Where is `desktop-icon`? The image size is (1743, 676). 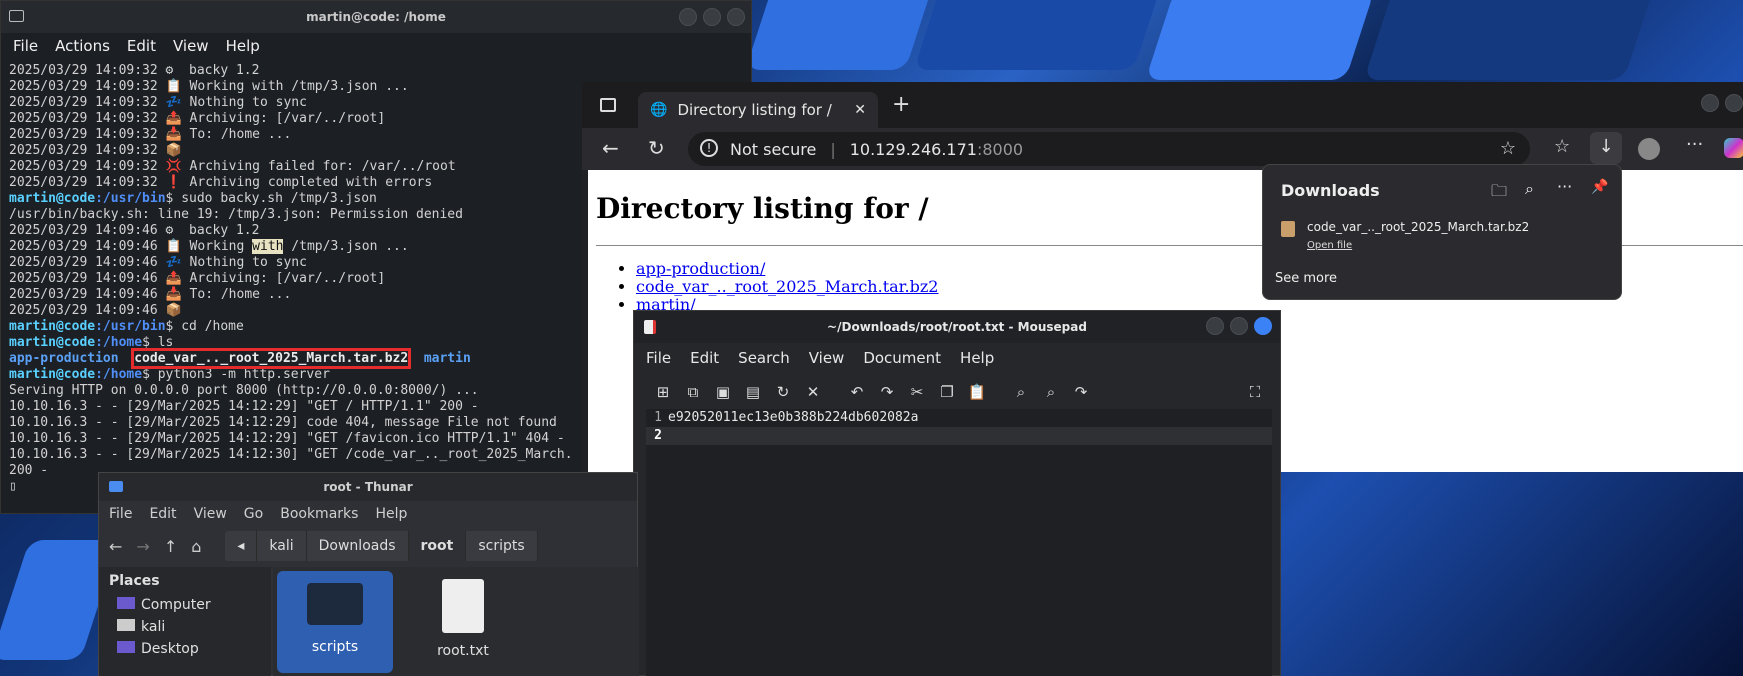 desktop-icon is located at coordinates (126, 647).